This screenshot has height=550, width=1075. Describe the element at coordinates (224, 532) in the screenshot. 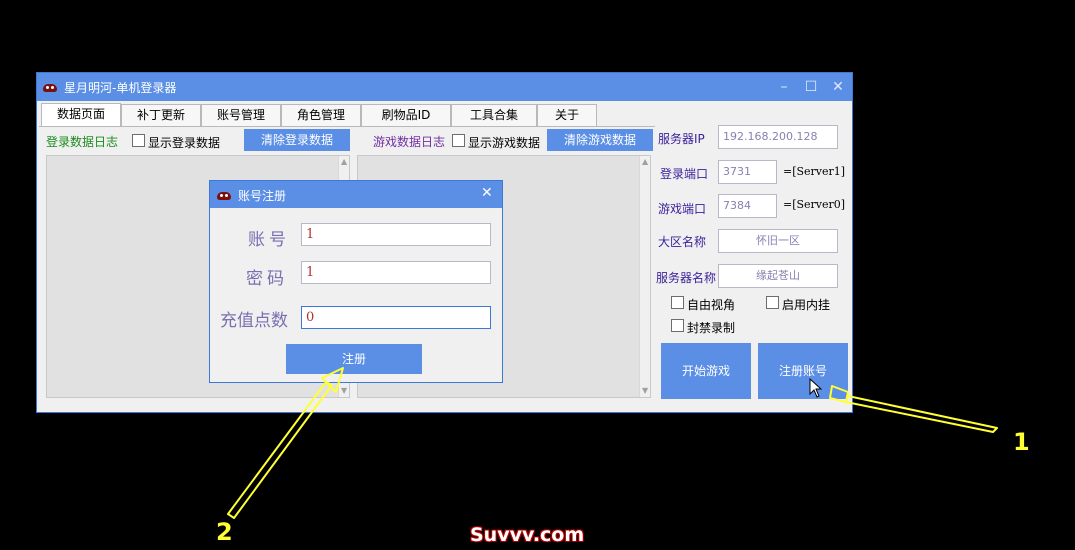

I see `annotation-marker-2: 2` at that location.